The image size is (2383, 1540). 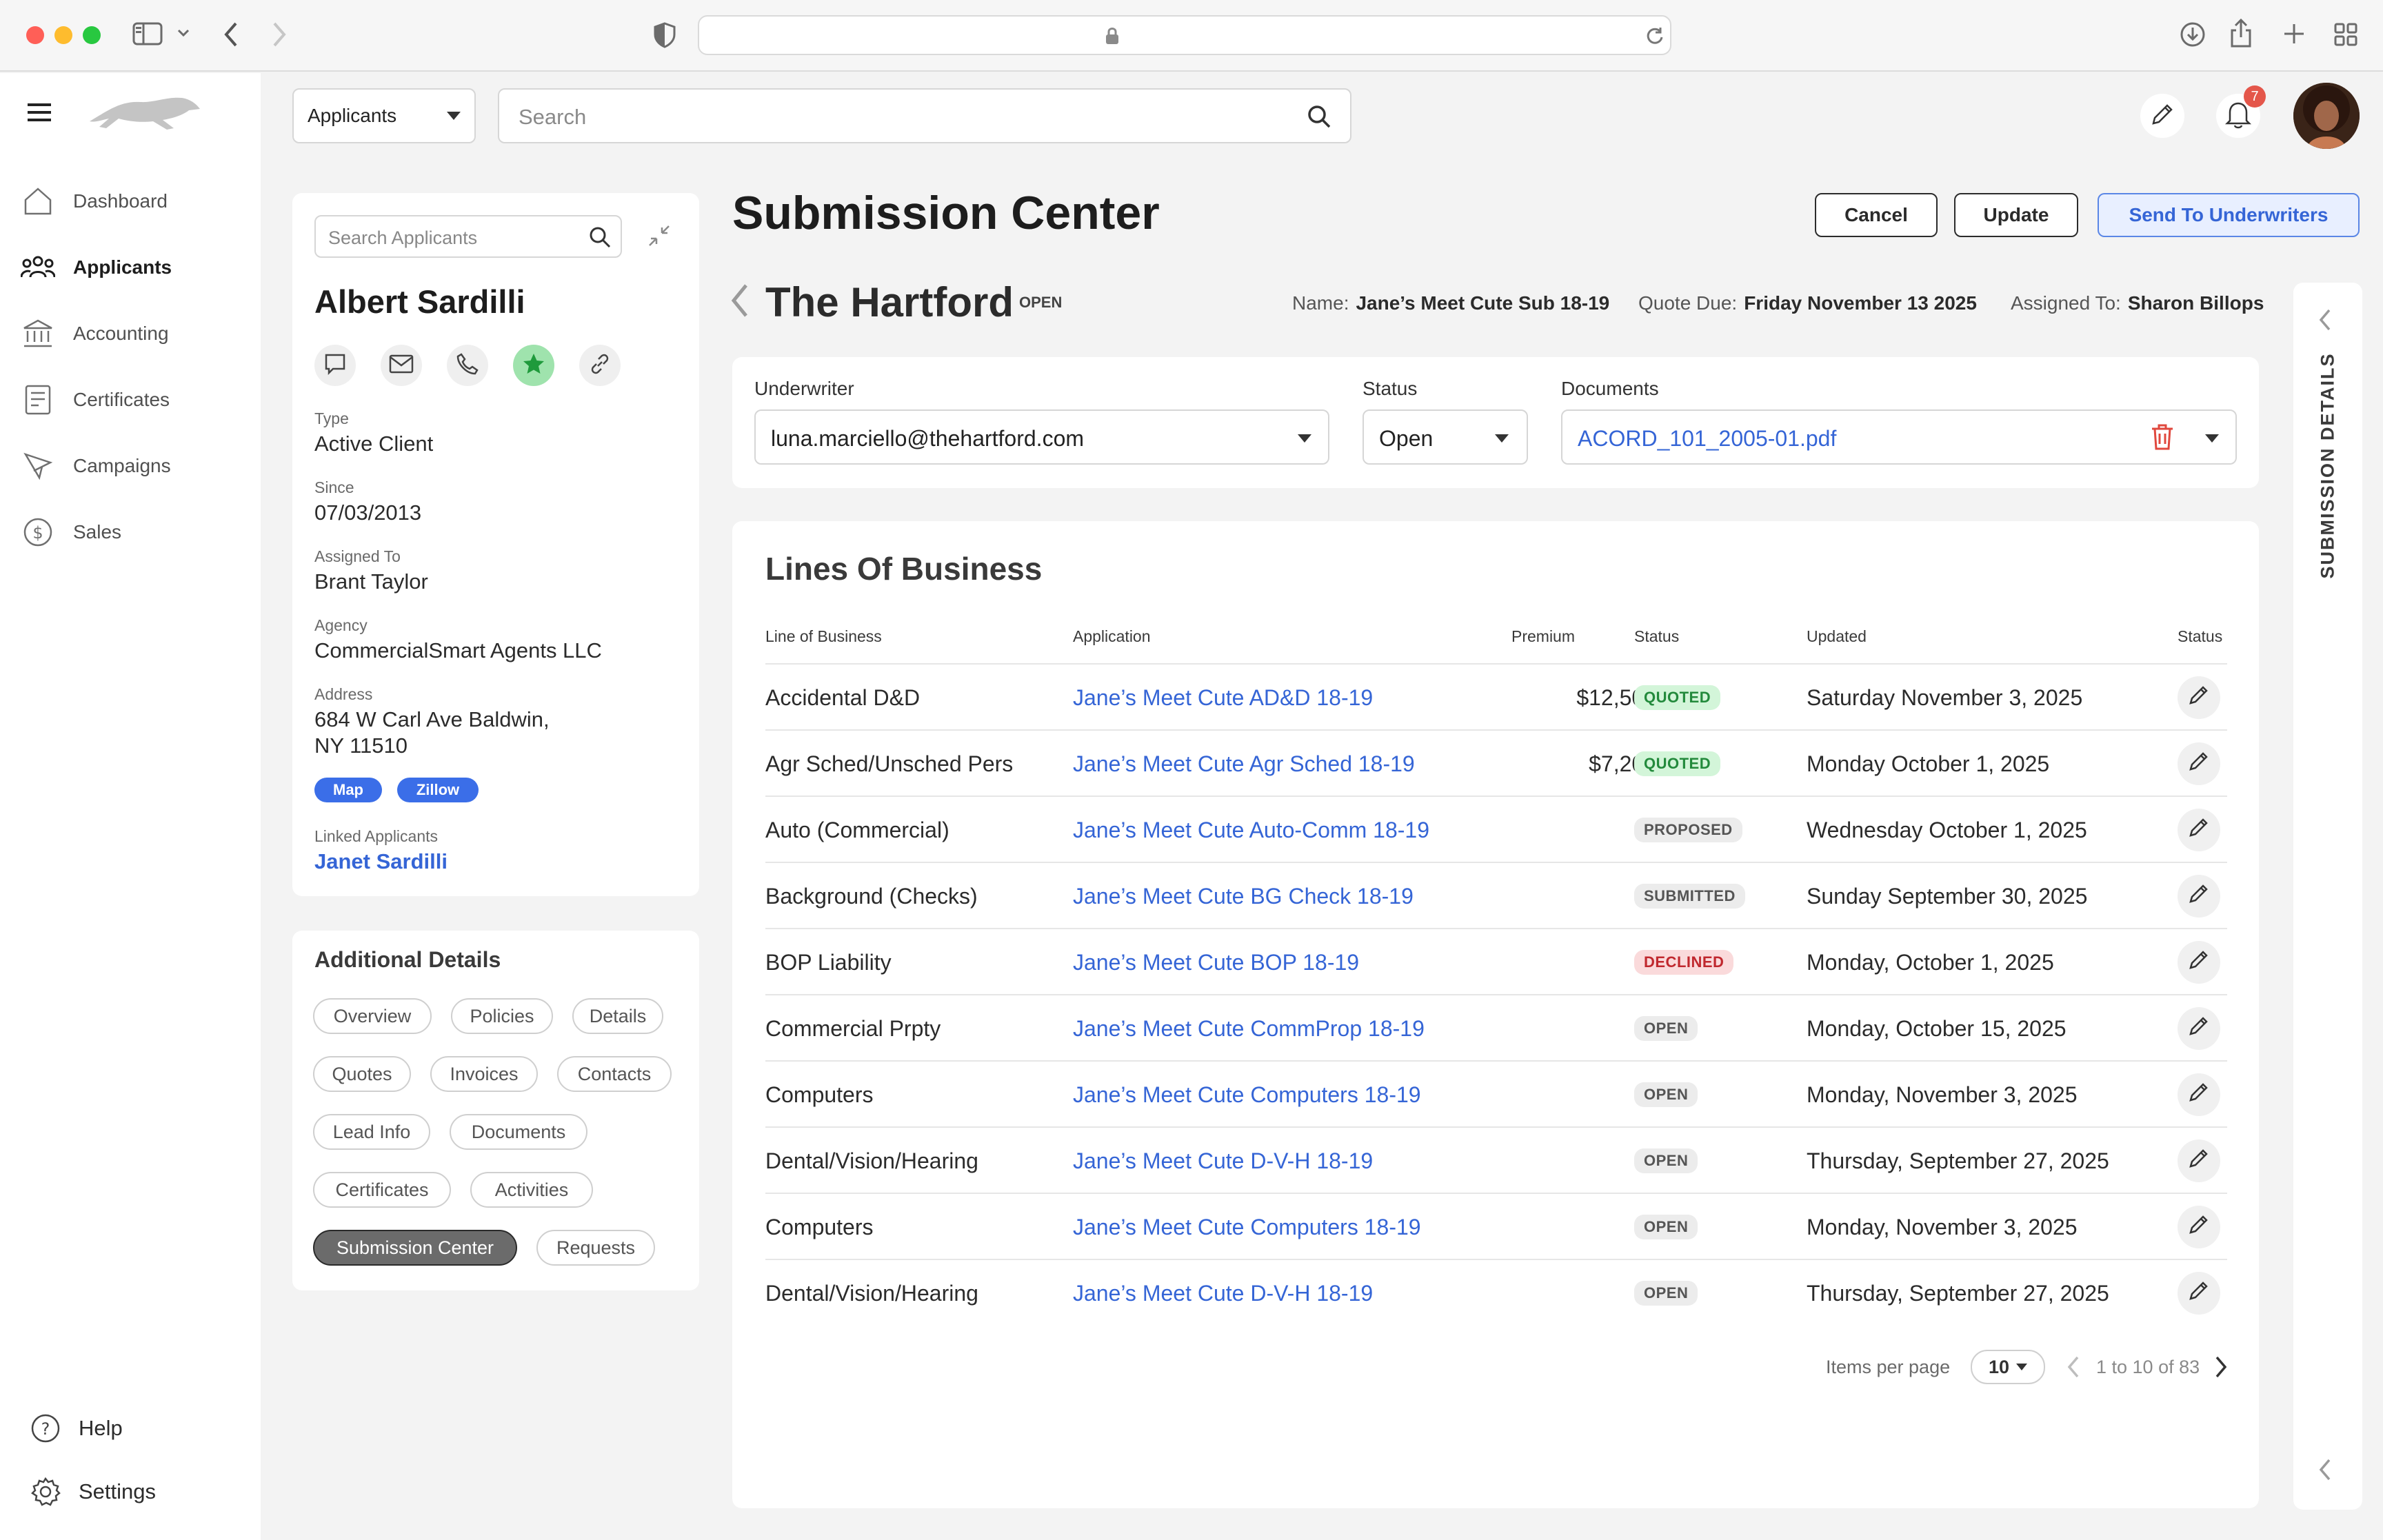 What do you see at coordinates (2229, 215) in the screenshot?
I see `send-to-underwriters-button: Send To Underwriters` at bounding box center [2229, 215].